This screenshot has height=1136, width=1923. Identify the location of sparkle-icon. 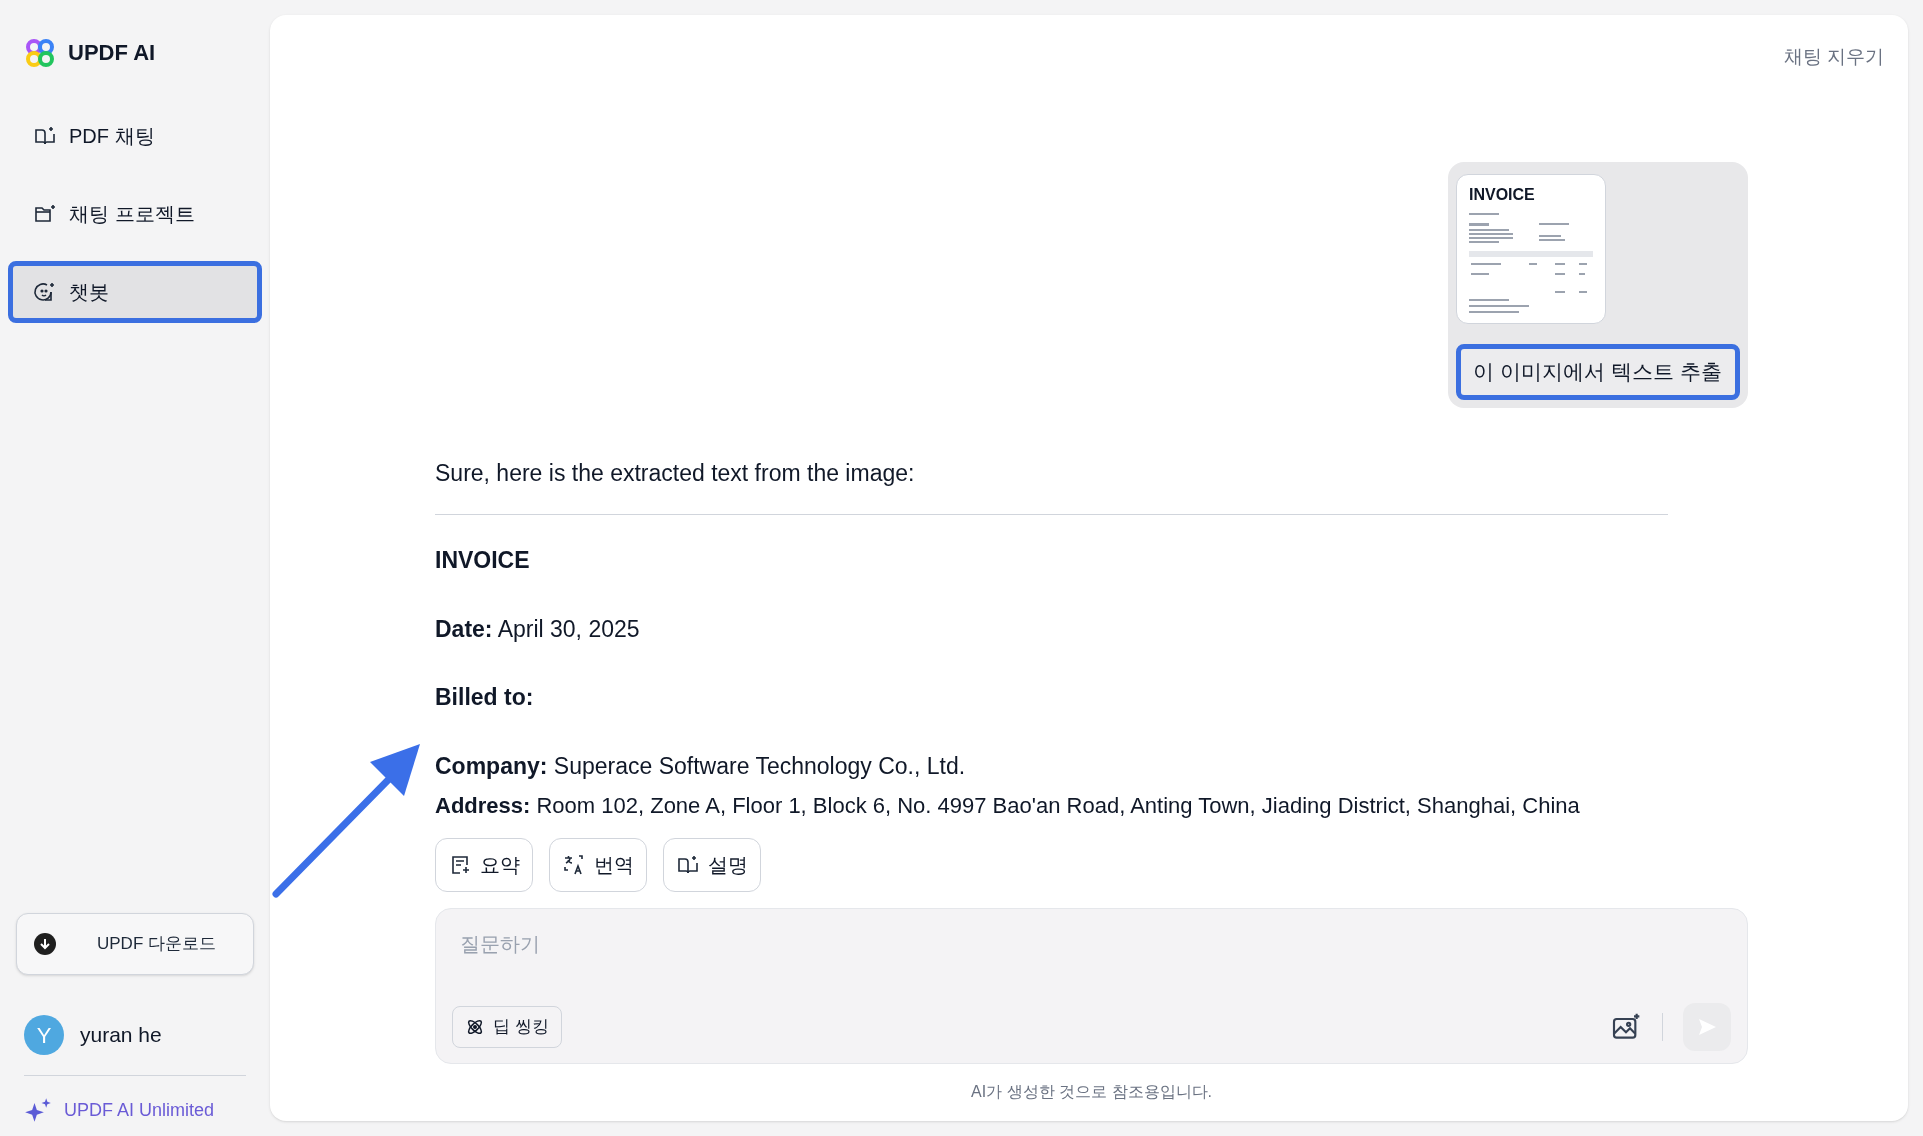
(38, 1110).